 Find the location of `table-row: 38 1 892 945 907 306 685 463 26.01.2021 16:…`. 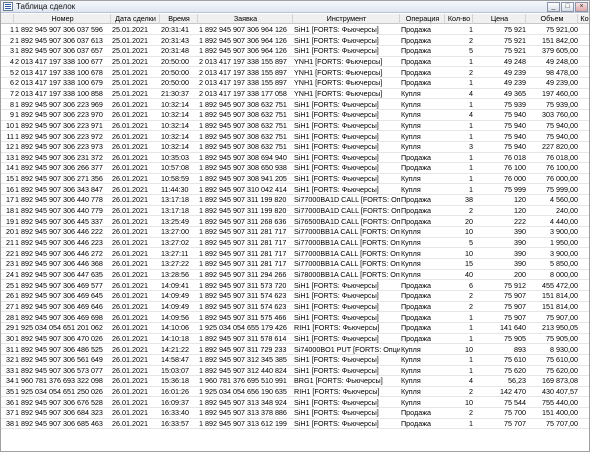

table-row: 38 1 892 945 907 306 685 463 26.01.2021 16:… is located at coordinates (295, 424).